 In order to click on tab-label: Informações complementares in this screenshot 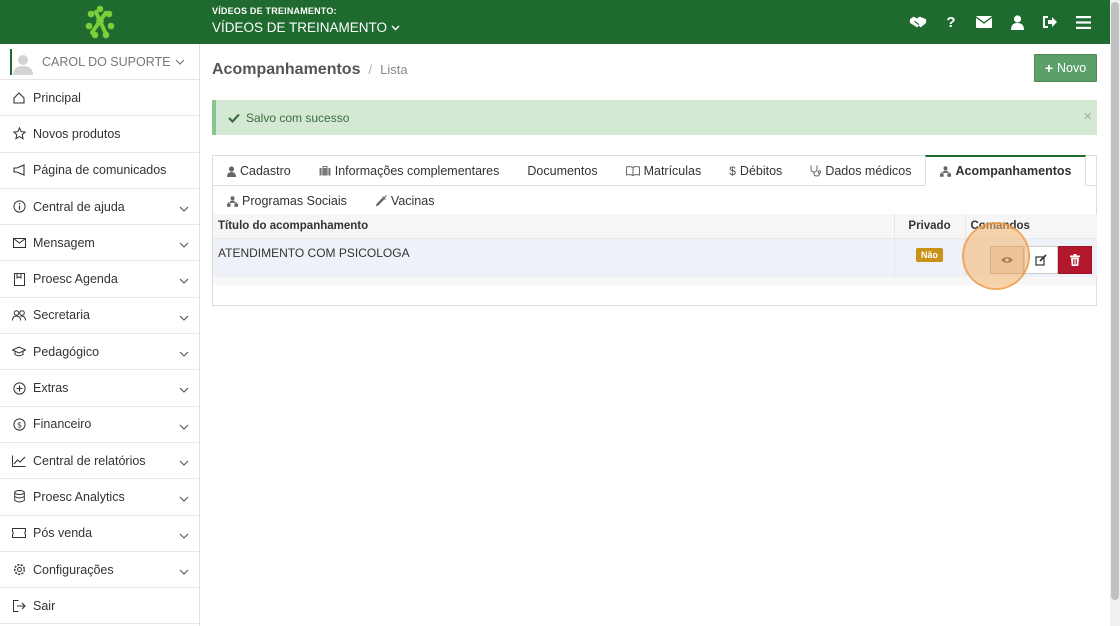, I will do `click(417, 171)`.